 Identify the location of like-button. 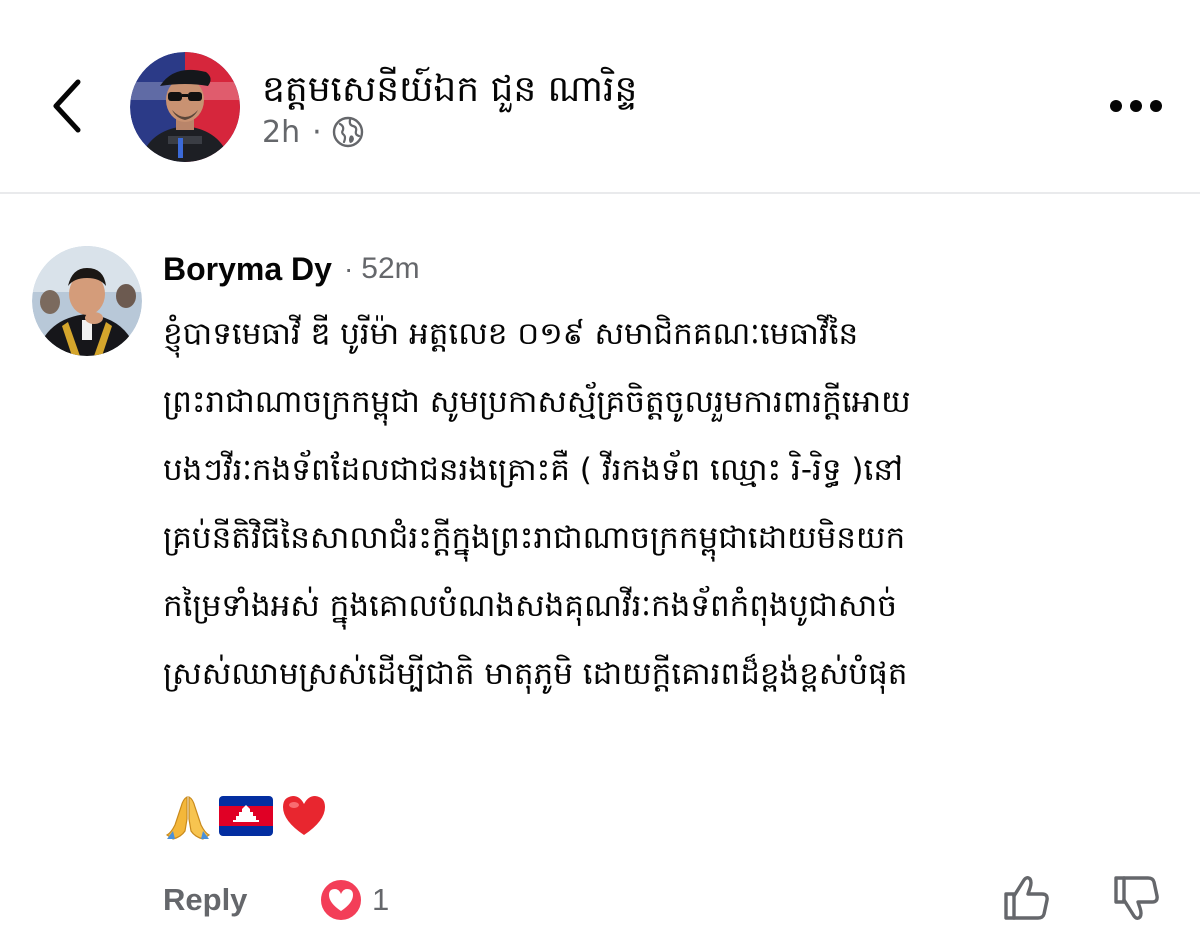
(1026, 898).